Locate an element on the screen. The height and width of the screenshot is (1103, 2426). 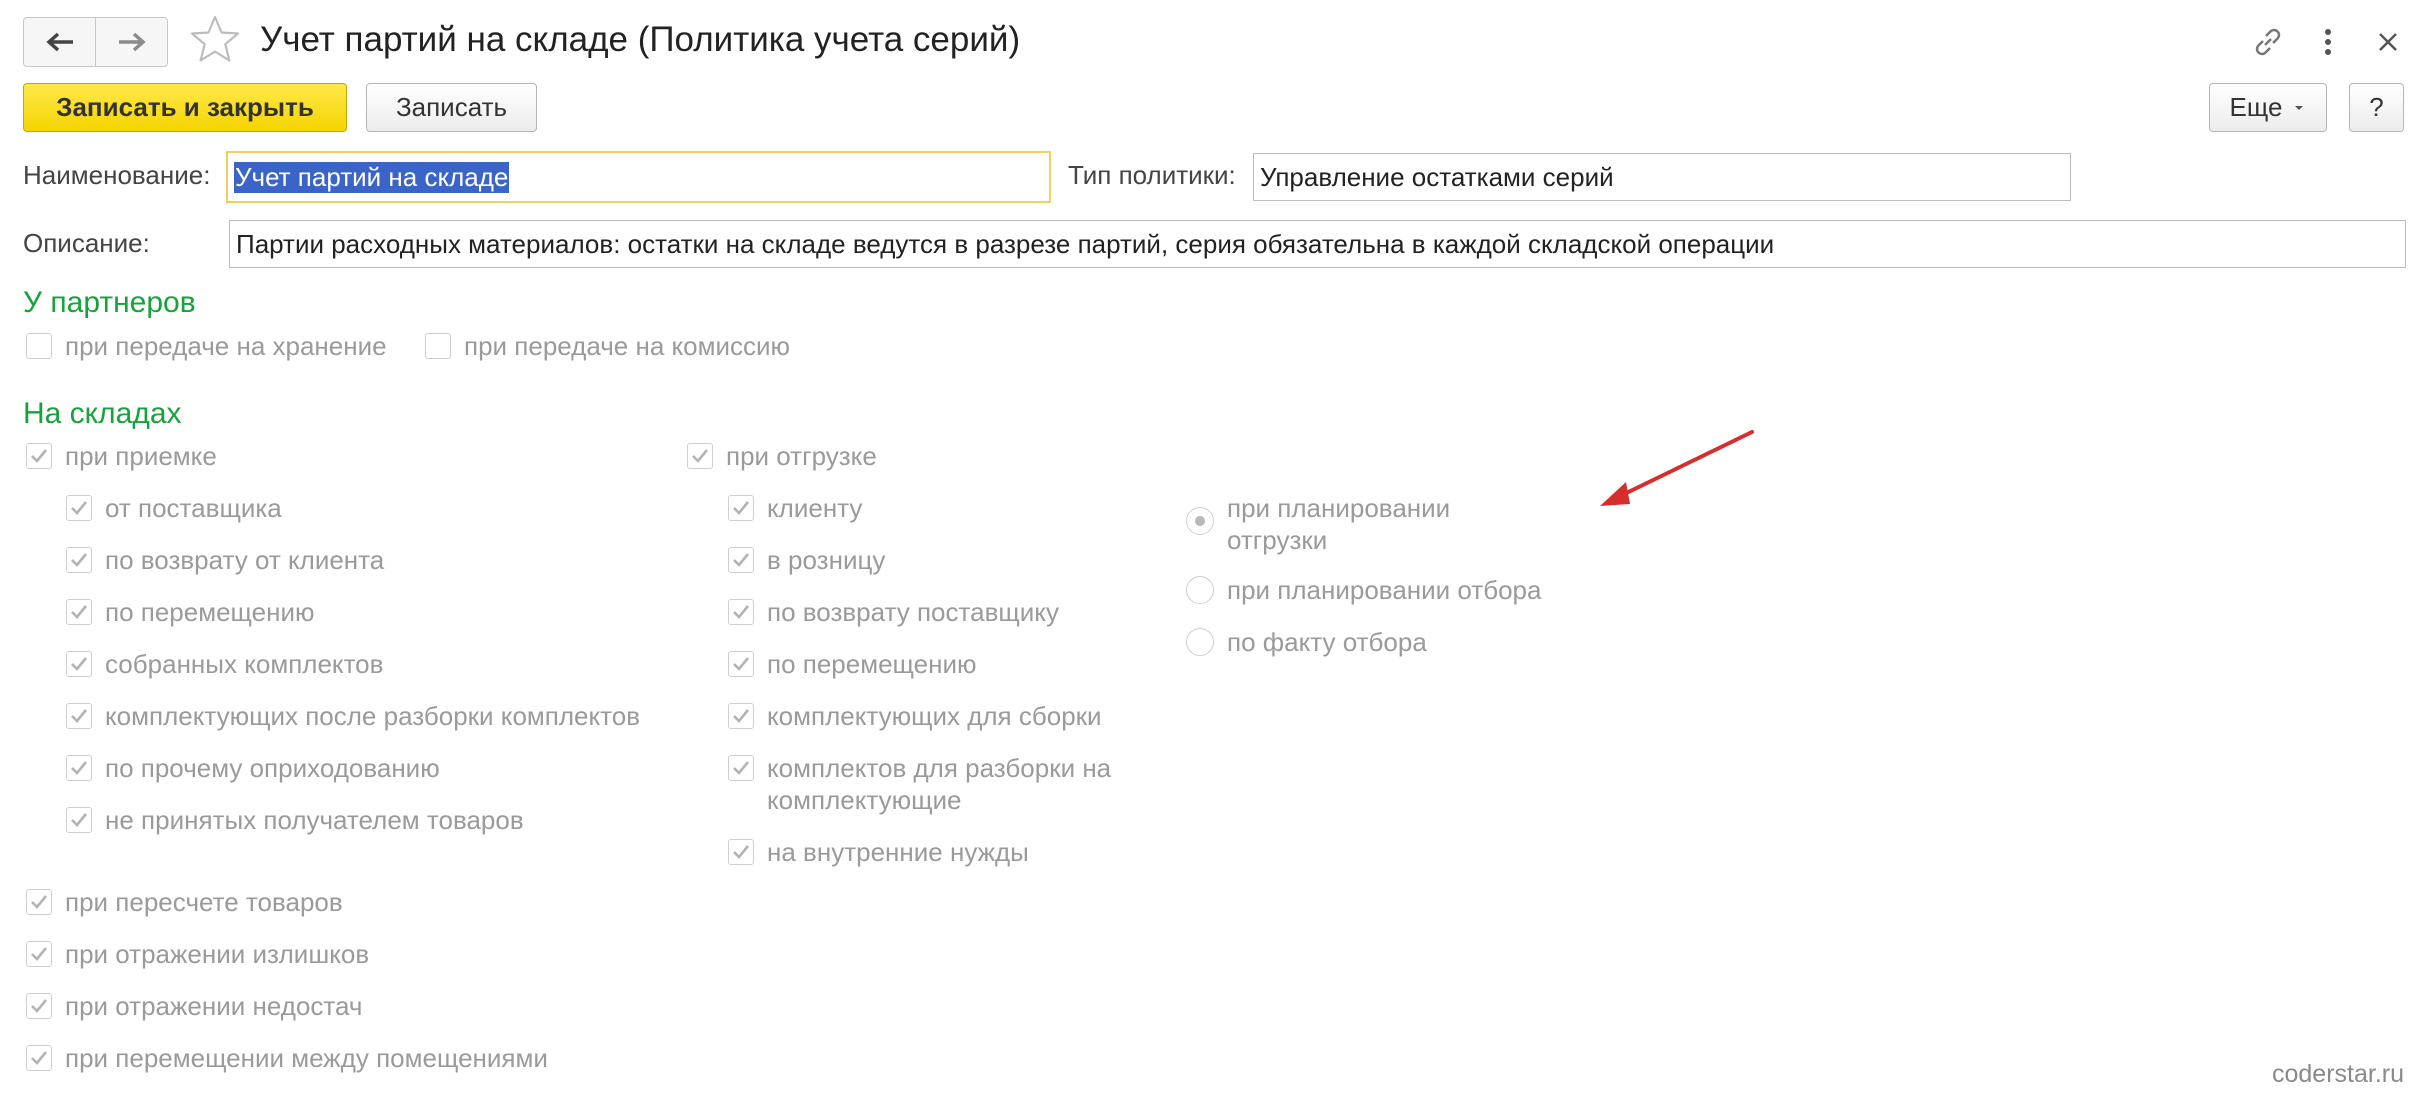
other-option: при пересчете товаров is located at coordinates (184, 902).